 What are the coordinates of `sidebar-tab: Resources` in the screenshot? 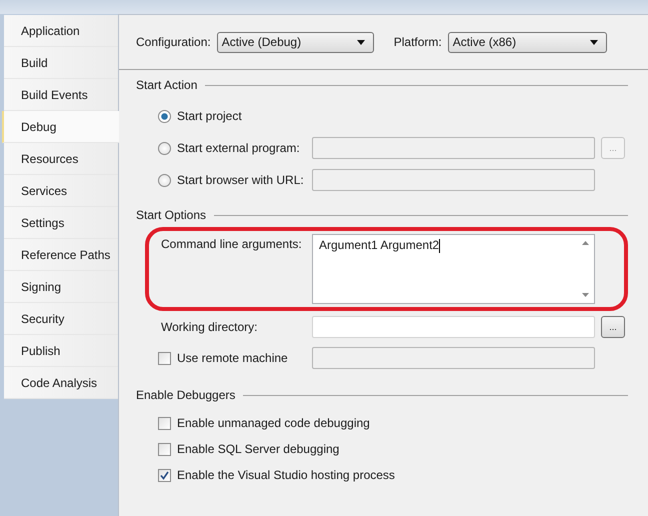 It's located at (61, 159).